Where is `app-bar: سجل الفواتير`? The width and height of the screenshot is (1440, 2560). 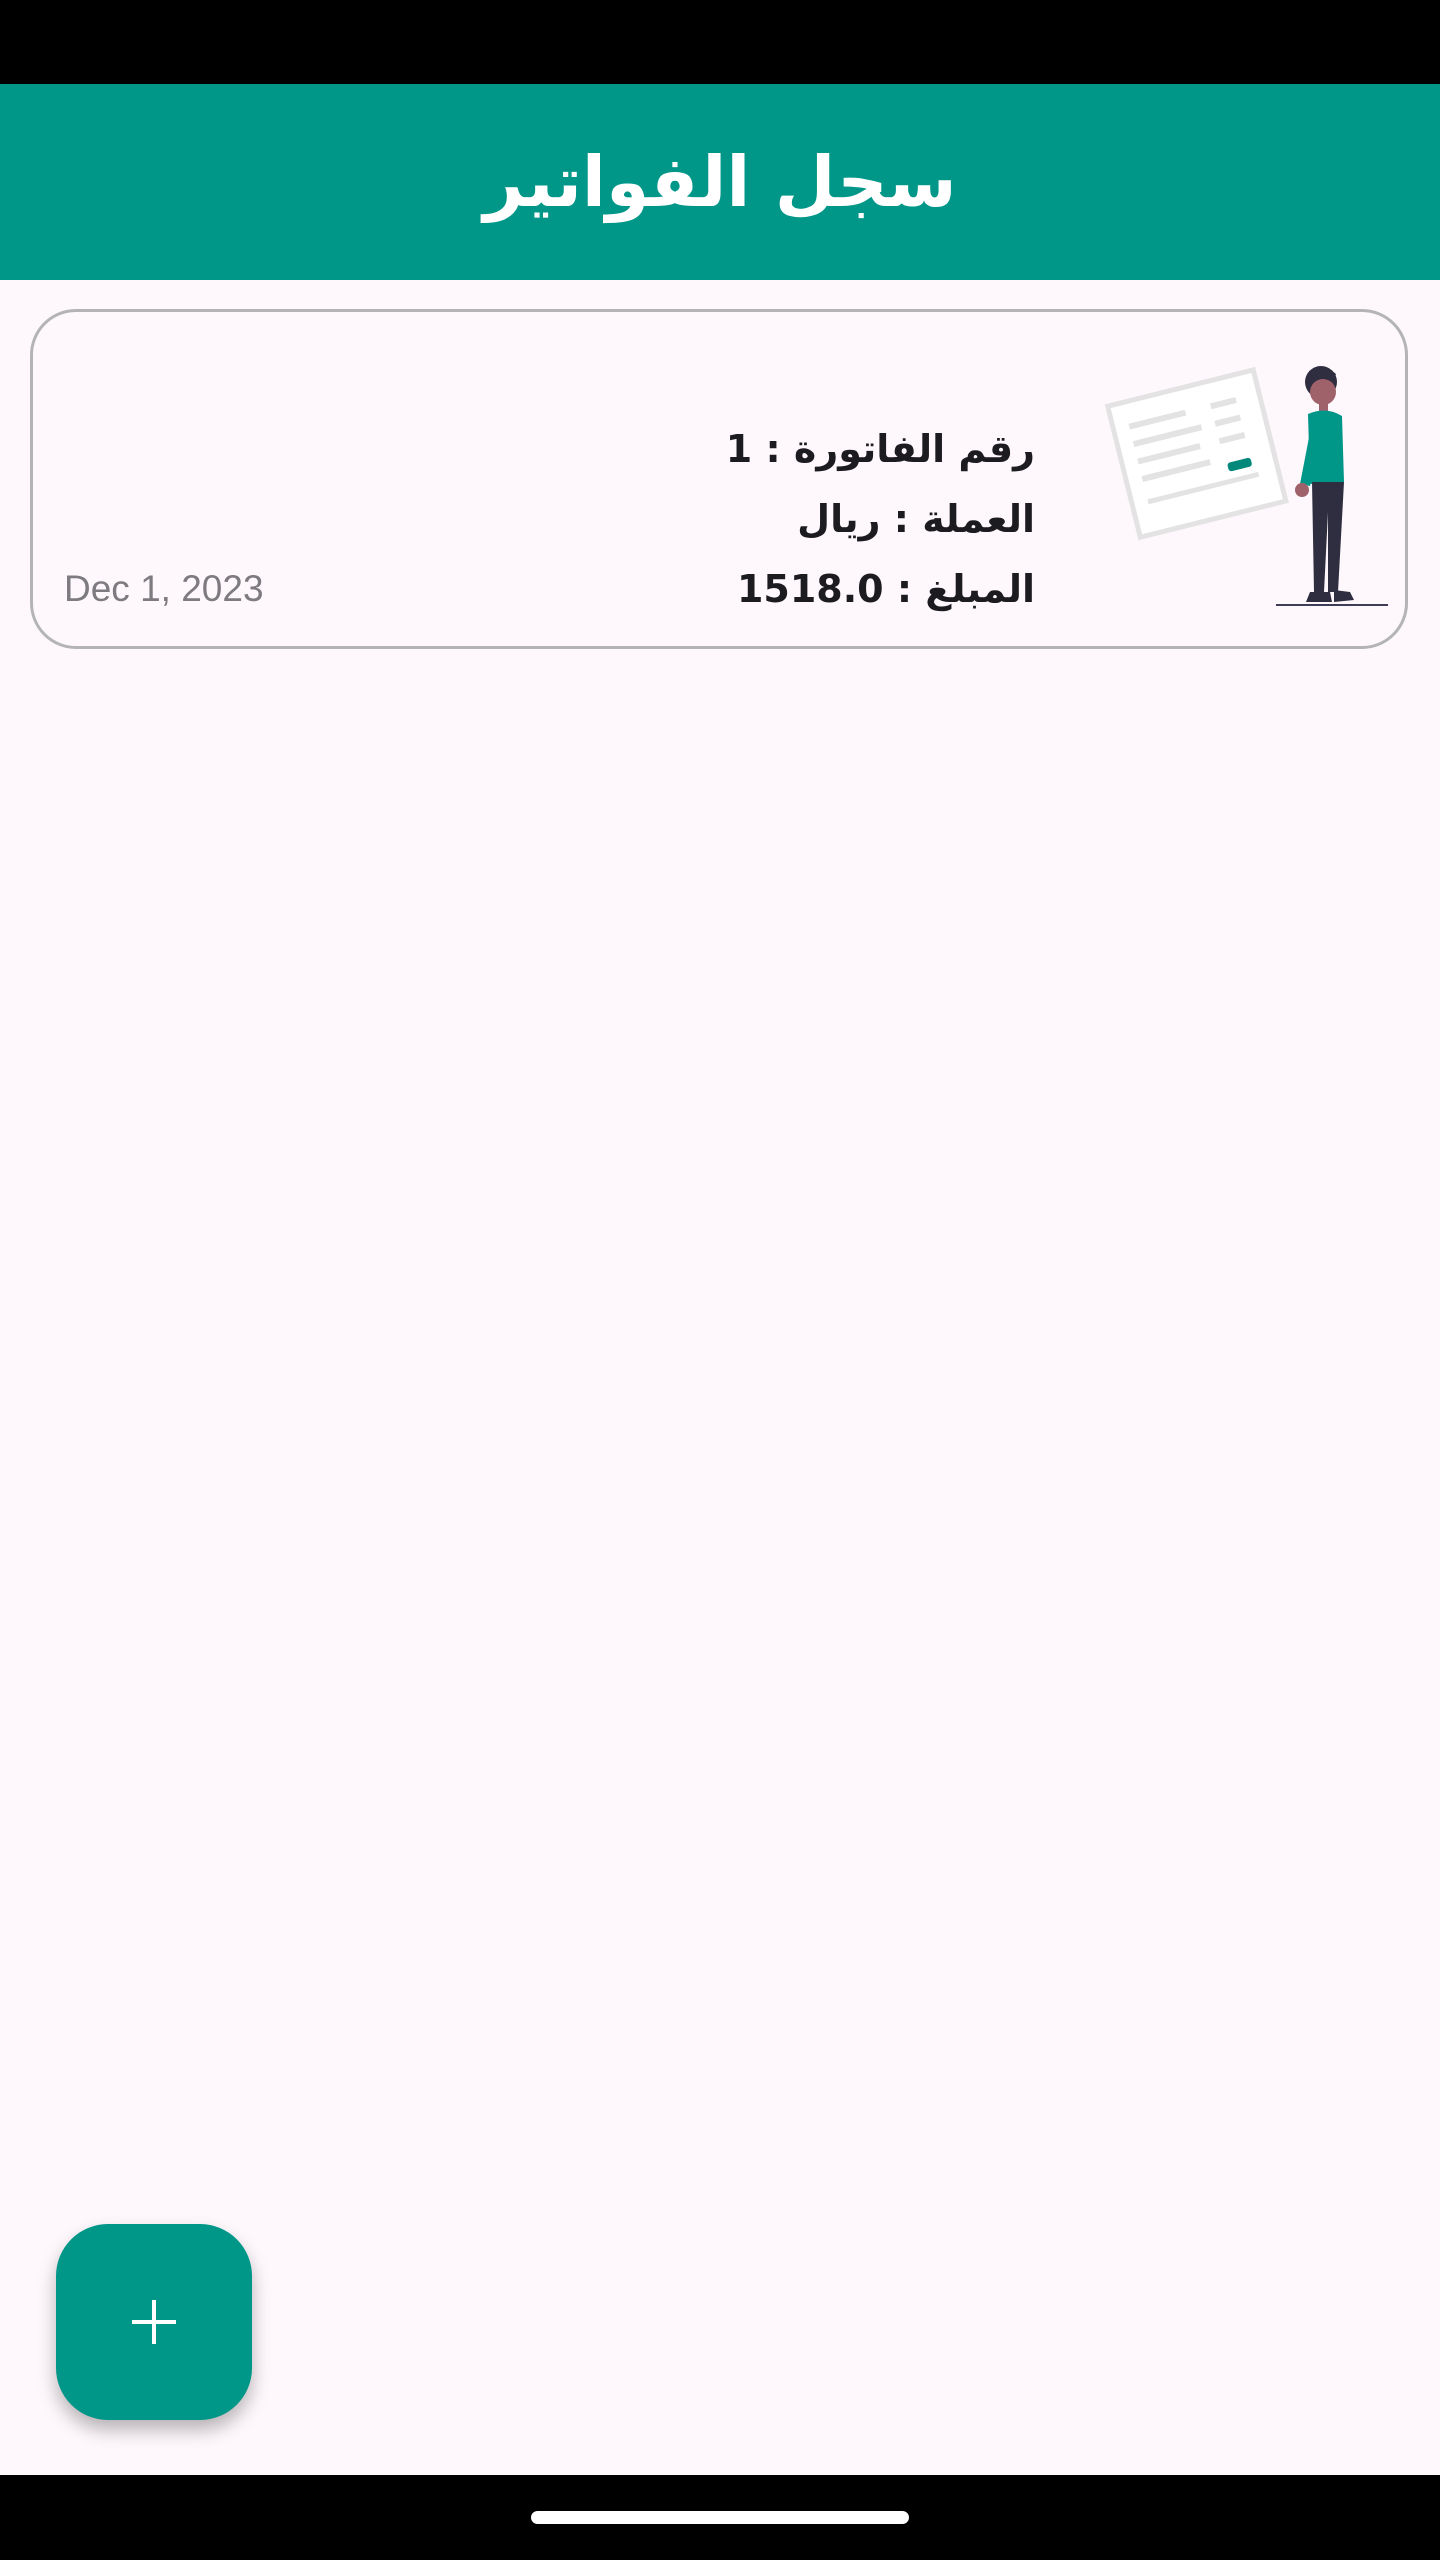 app-bar: سجل الفواتير is located at coordinates (720, 182).